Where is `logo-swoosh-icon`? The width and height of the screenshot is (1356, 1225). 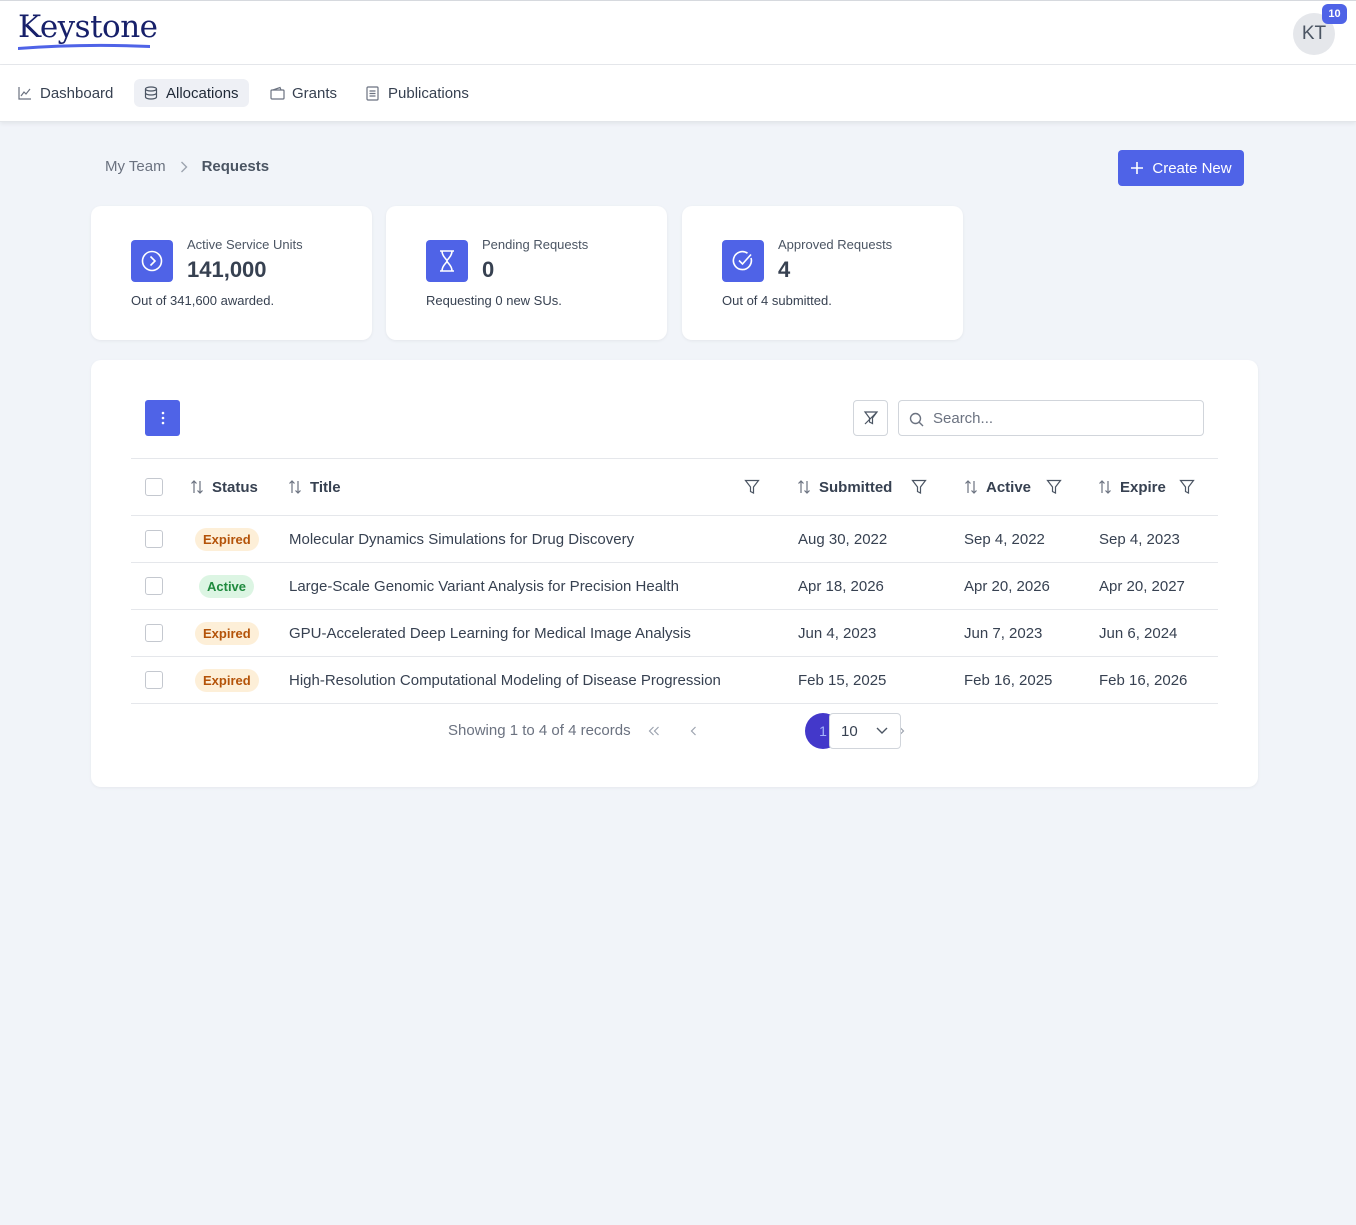 logo-swoosh-icon is located at coordinates (84, 46).